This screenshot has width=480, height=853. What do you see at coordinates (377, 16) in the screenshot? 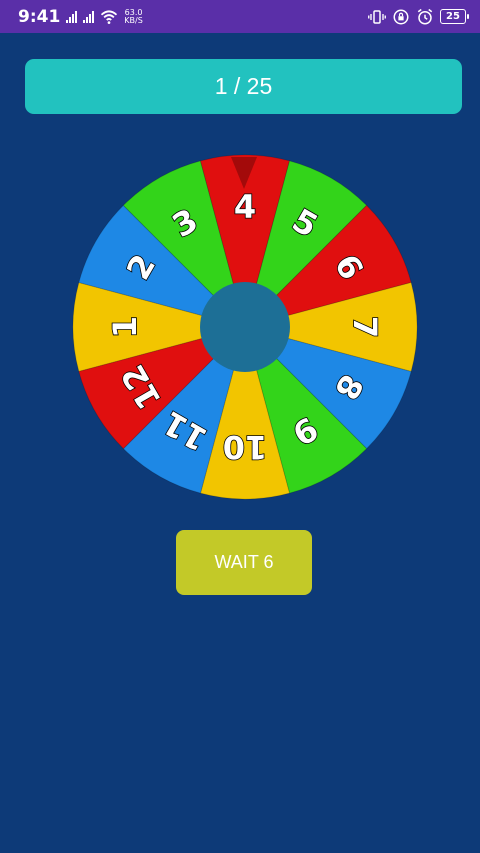
I see `vibrate-icon` at bounding box center [377, 16].